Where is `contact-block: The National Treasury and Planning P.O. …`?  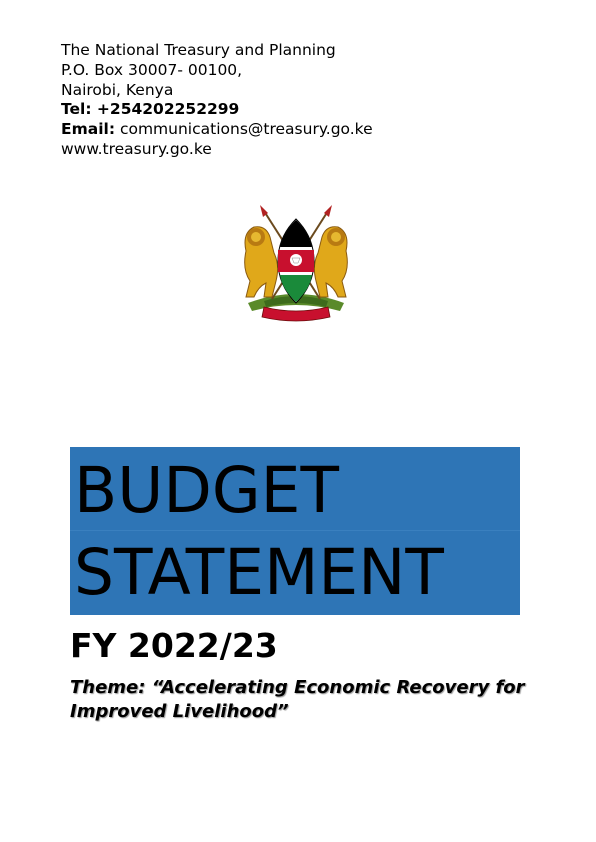
contact-block: The National Treasury and Planning P.O. … is located at coordinates (217, 100).